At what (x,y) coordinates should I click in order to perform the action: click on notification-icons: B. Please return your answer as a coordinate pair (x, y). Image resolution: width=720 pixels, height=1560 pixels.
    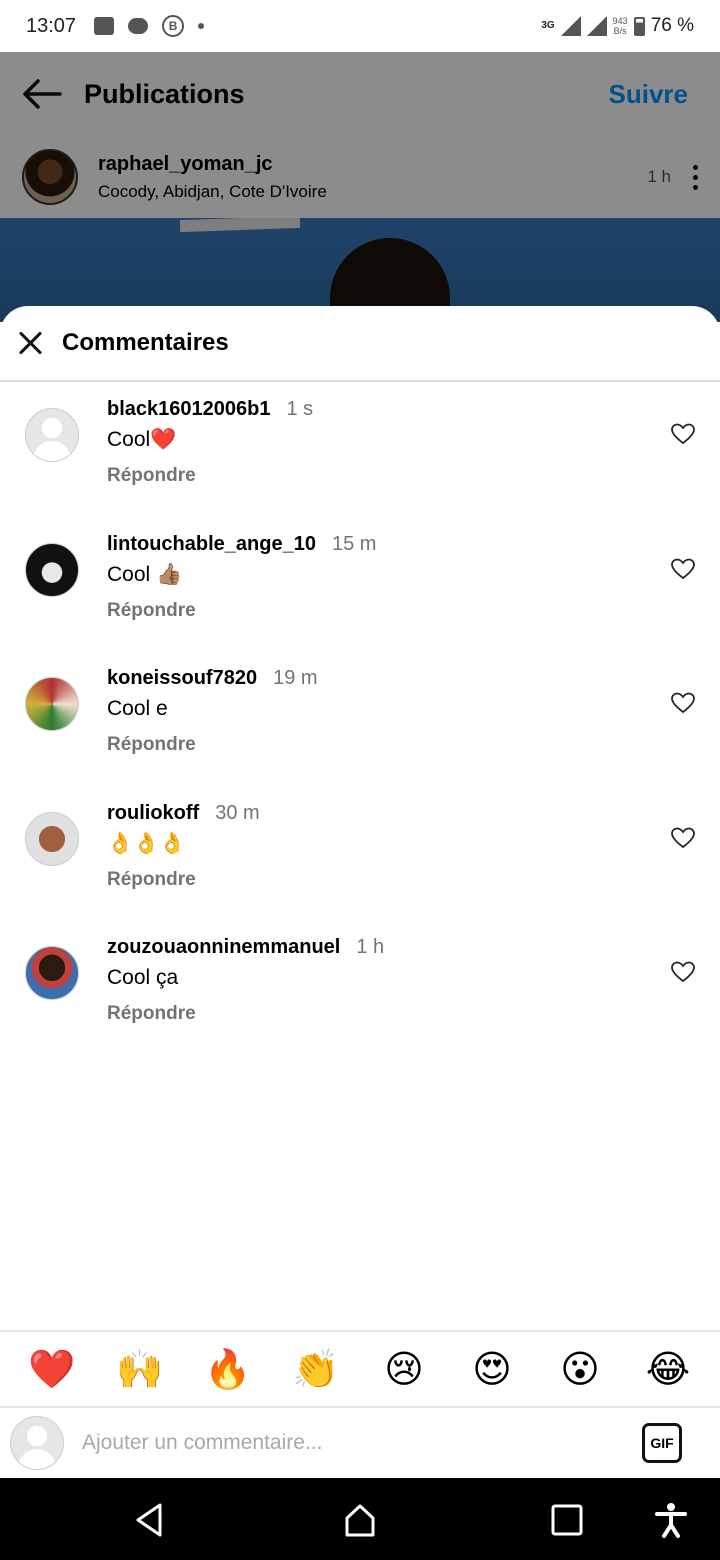
    Looking at the image, I should click on (149, 26).